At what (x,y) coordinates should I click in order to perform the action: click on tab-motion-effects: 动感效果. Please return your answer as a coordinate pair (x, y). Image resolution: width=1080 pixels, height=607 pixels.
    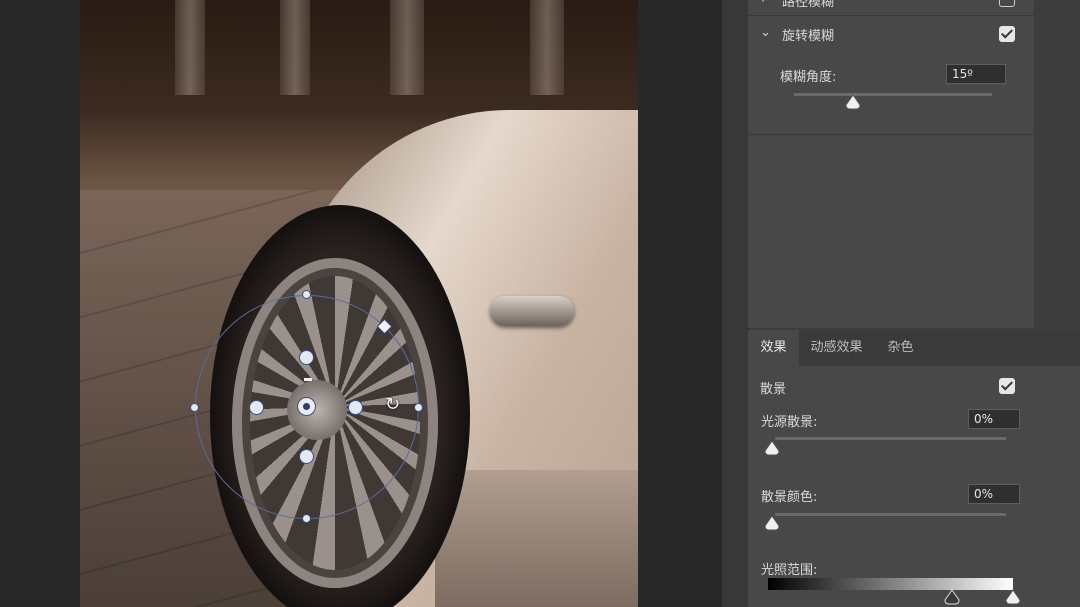
    Looking at the image, I should click on (836, 348).